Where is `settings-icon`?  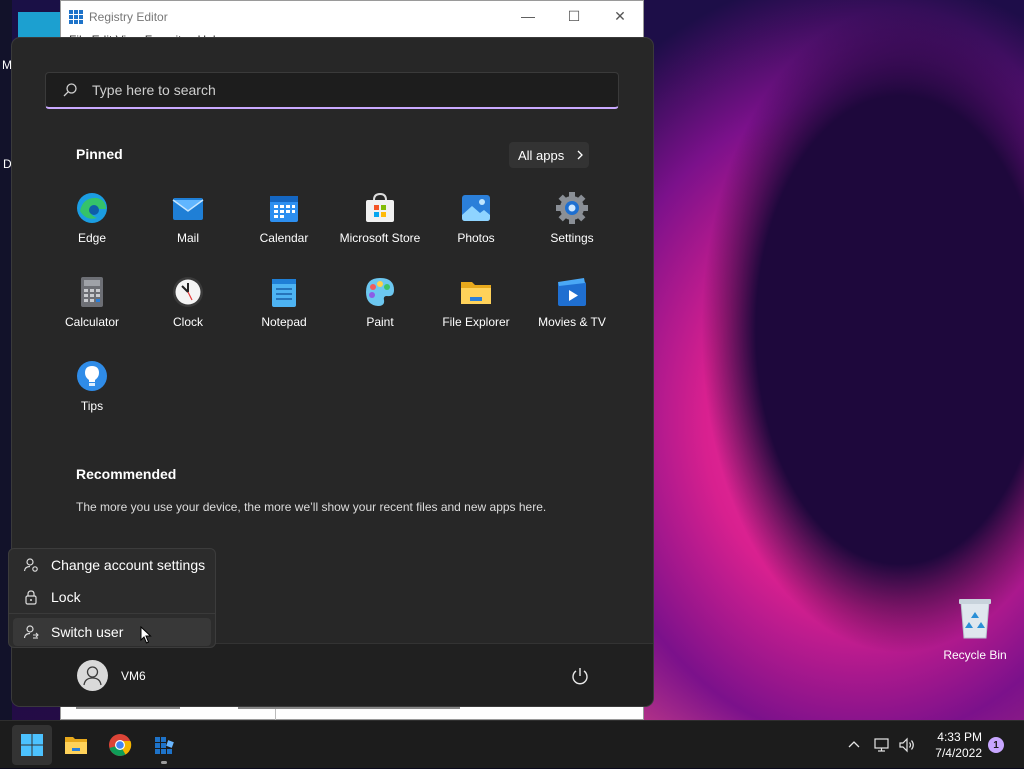 settings-icon is located at coordinates (572, 208).